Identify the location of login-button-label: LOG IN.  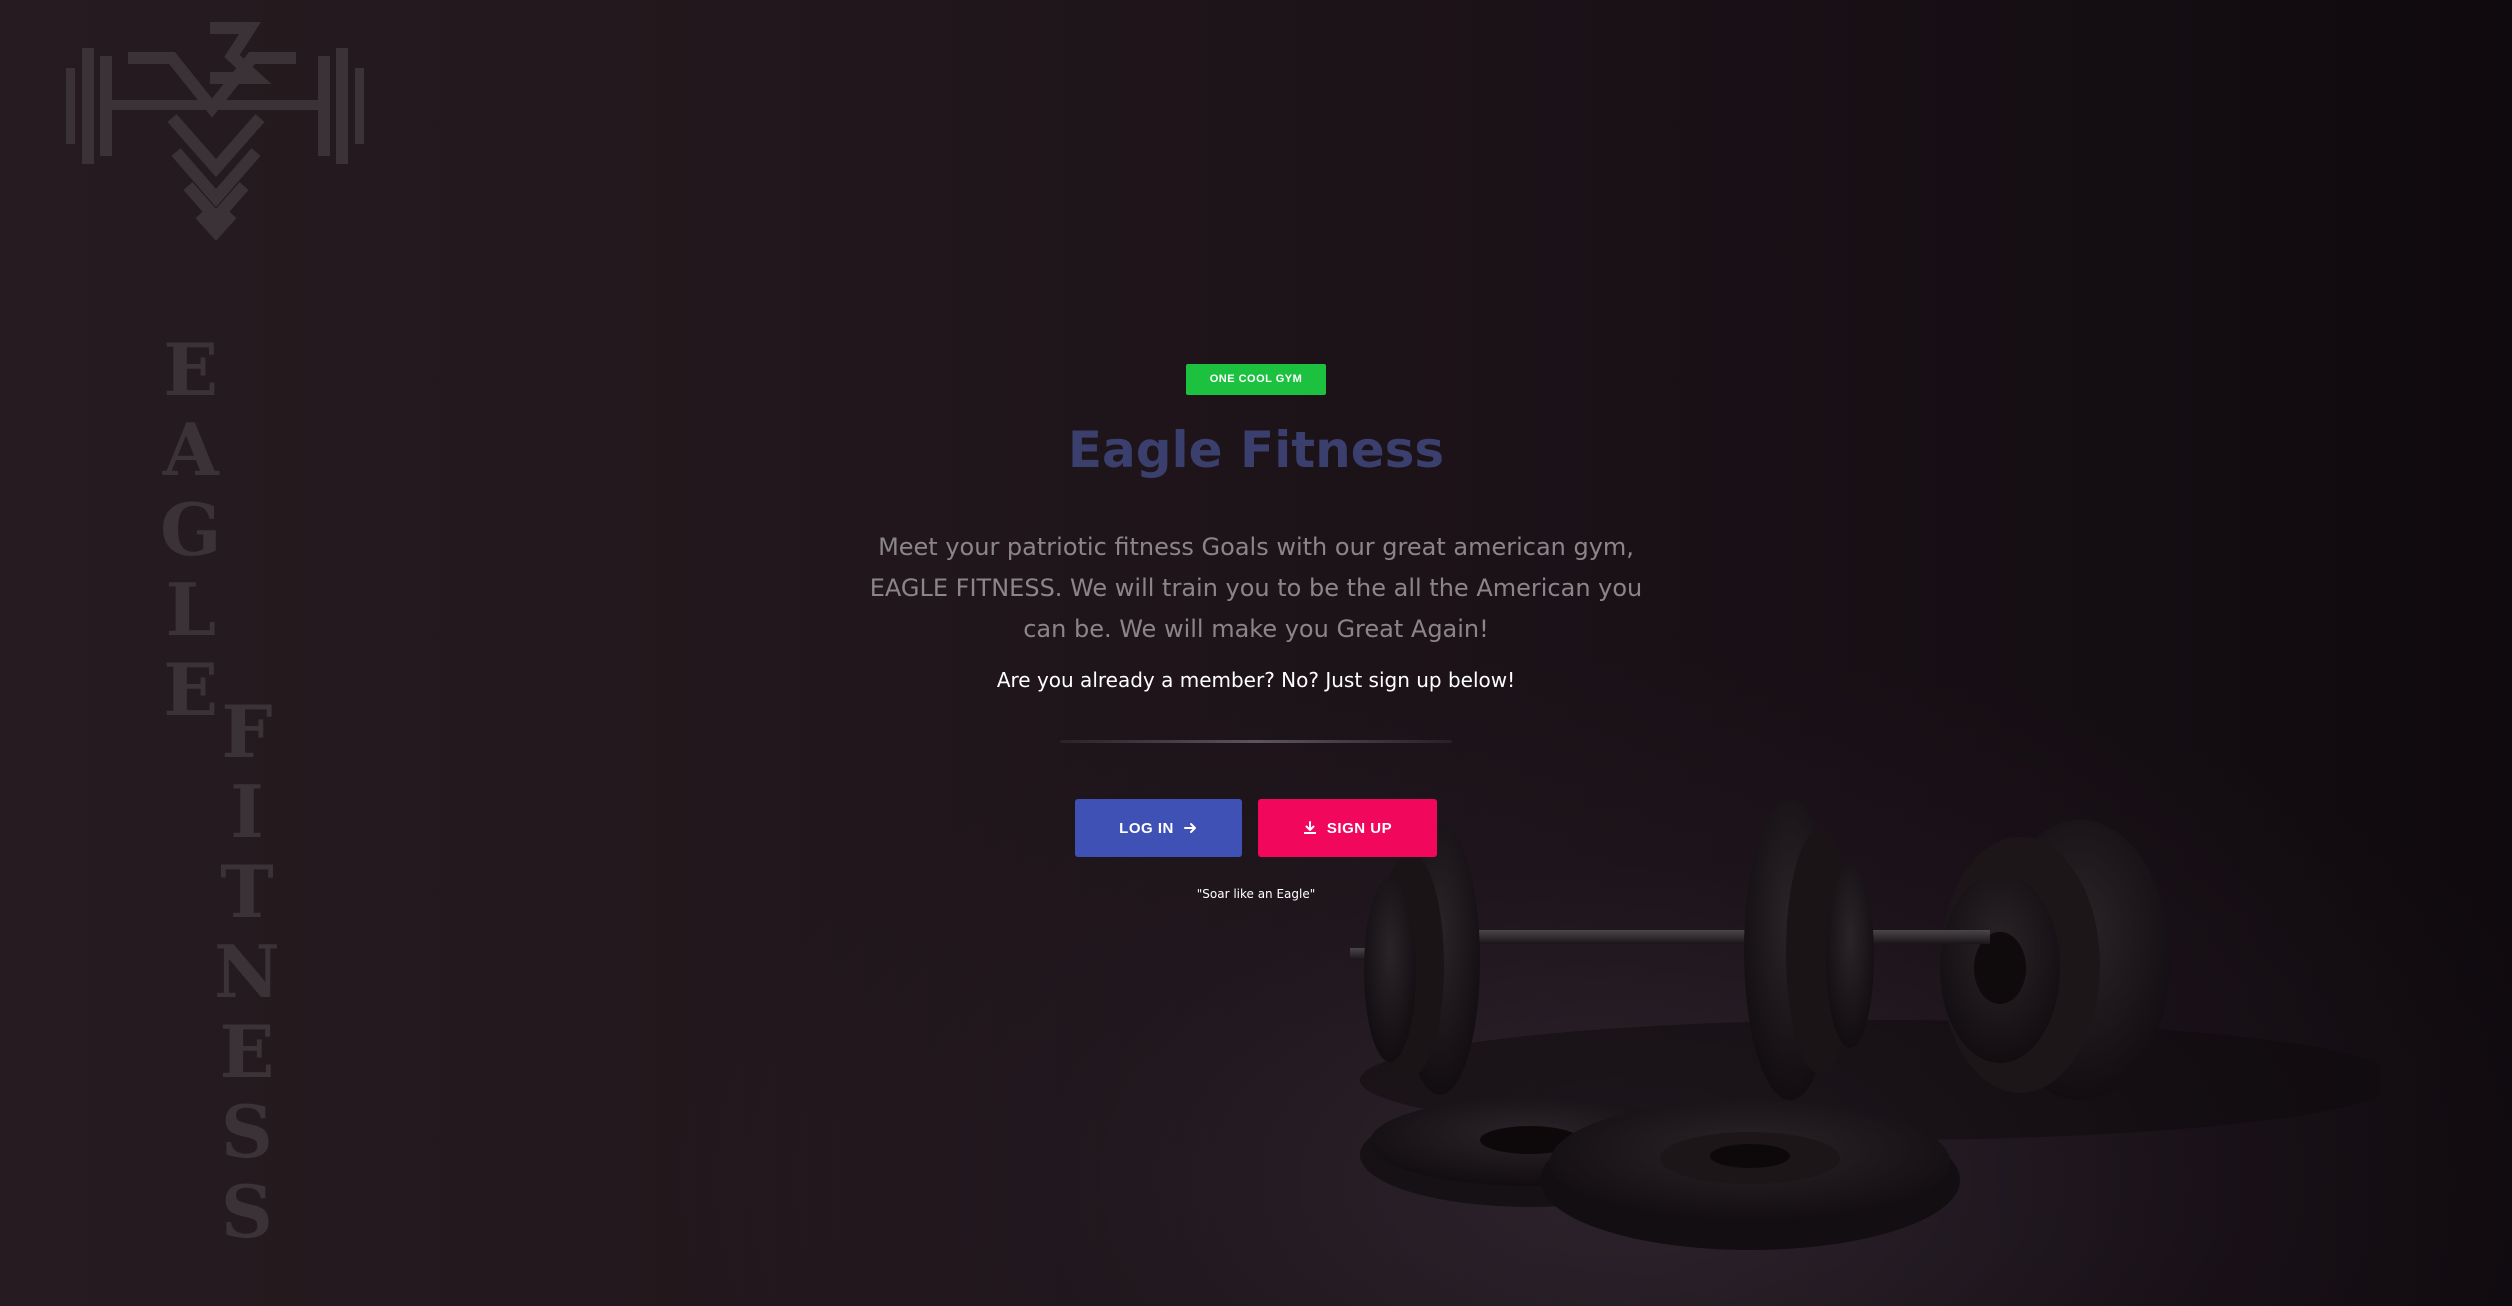
(1146, 828).